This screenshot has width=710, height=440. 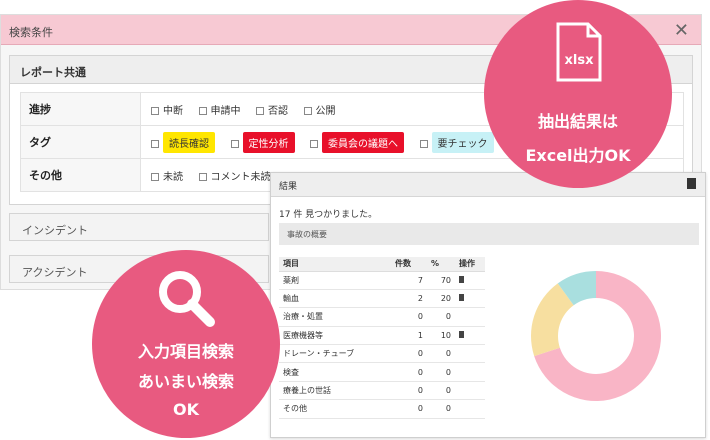 What do you see at coordinates (335, 264) in the screenshot?
I see `column-header: 項目` at bounding box center [335, 264].